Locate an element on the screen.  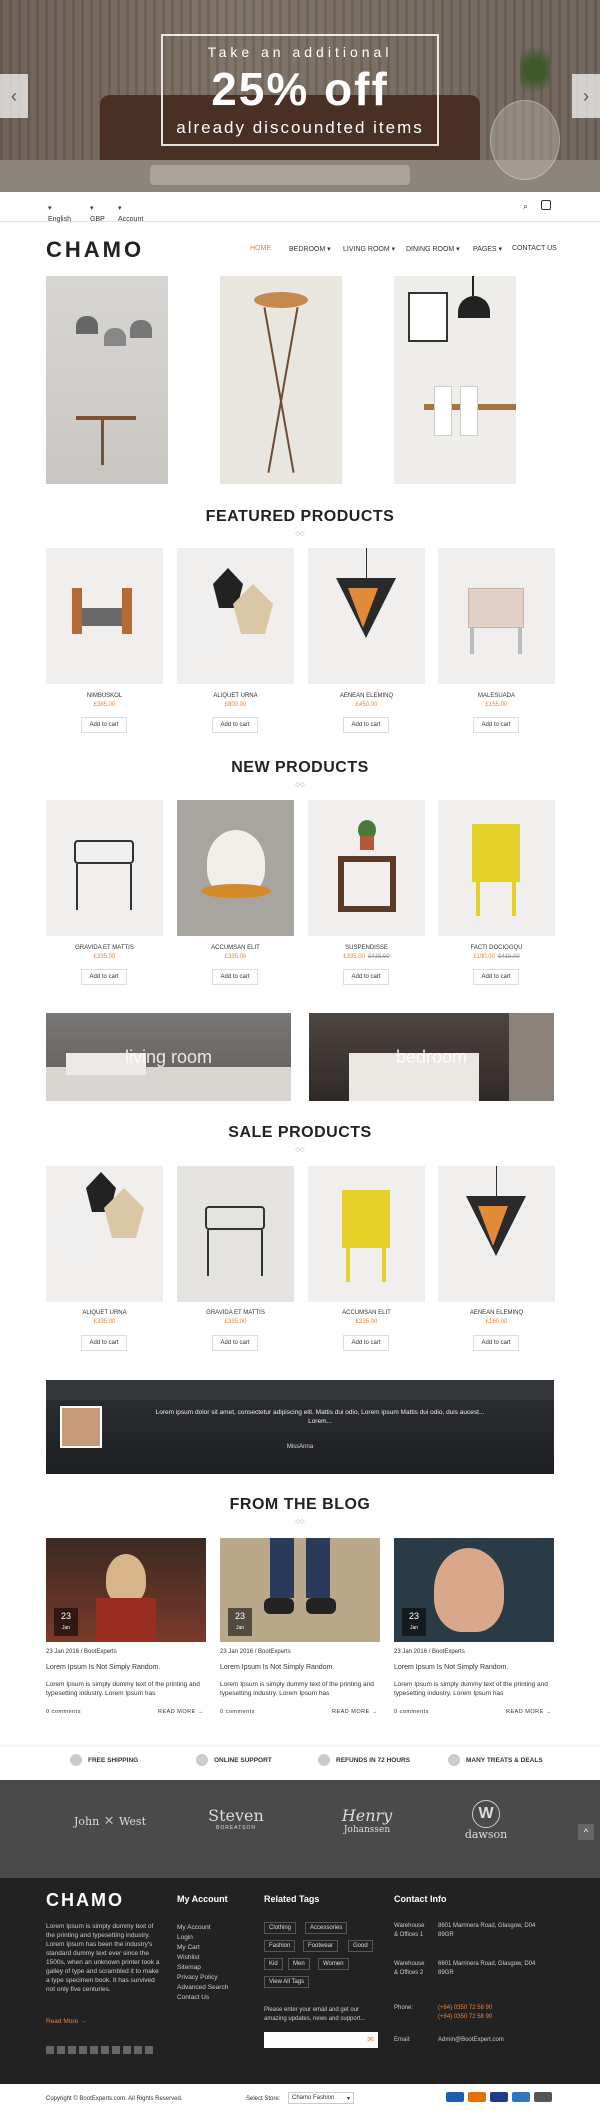
read-more-link: Read More → is located at coordinates (66, 2021).